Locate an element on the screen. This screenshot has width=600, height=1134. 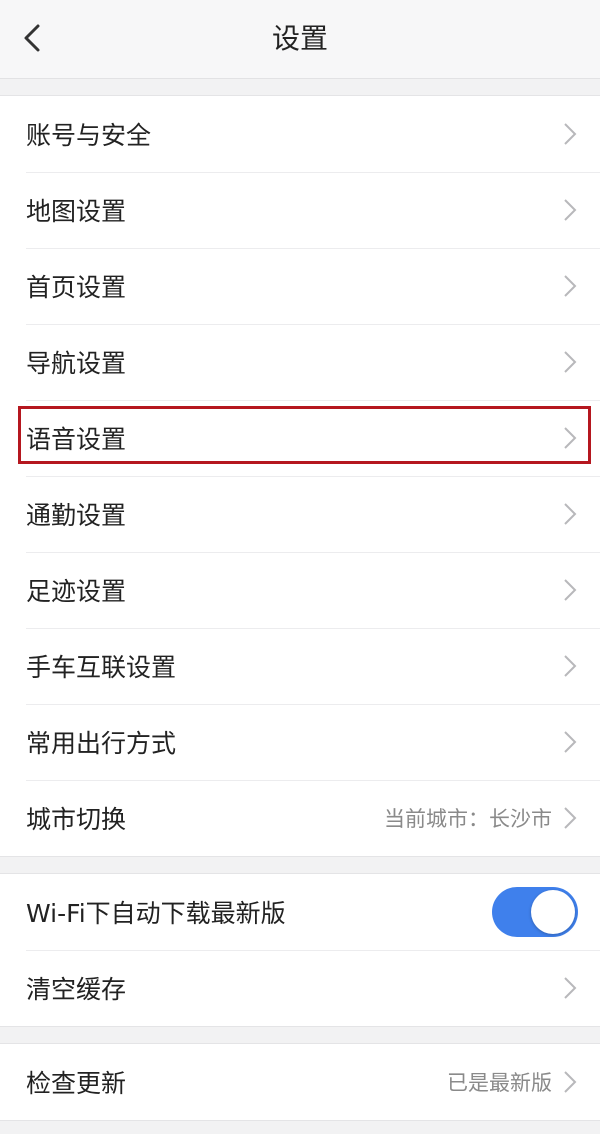
settings-group-update: 检查更新 已是最新版 is located at coordinates (300, 1082).